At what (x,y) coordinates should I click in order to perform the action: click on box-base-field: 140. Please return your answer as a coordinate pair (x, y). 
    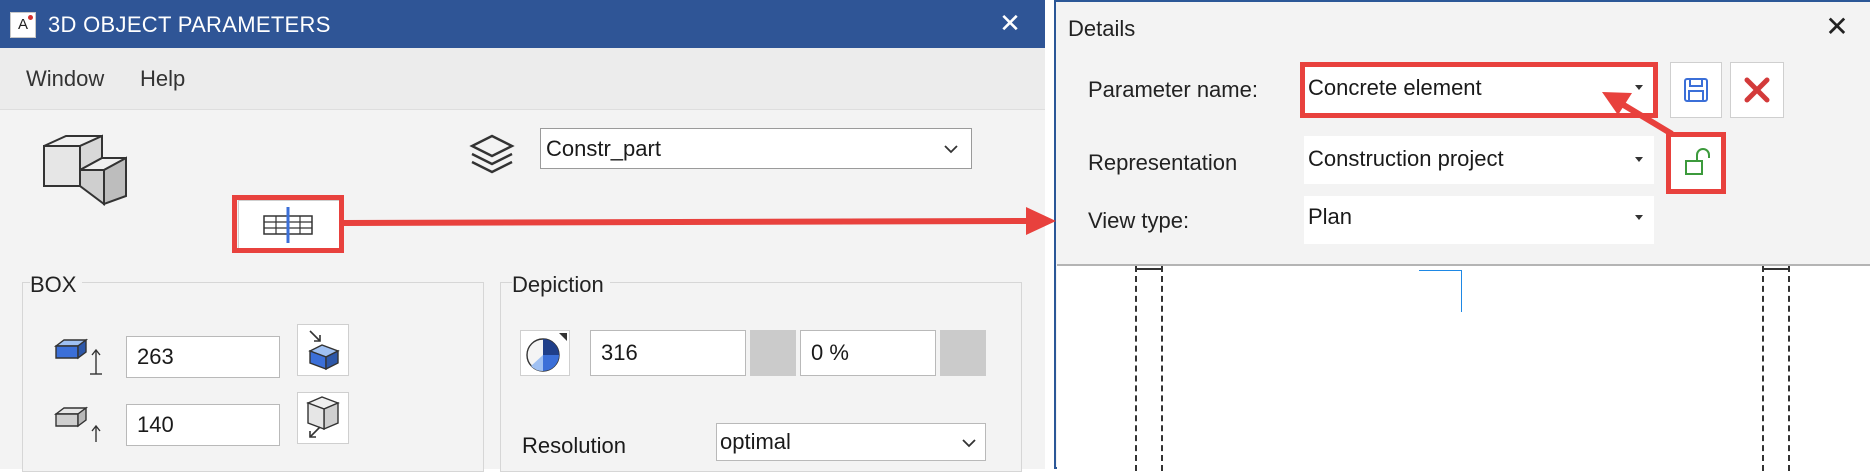
    Looking at the image, I should click on (203, 425).